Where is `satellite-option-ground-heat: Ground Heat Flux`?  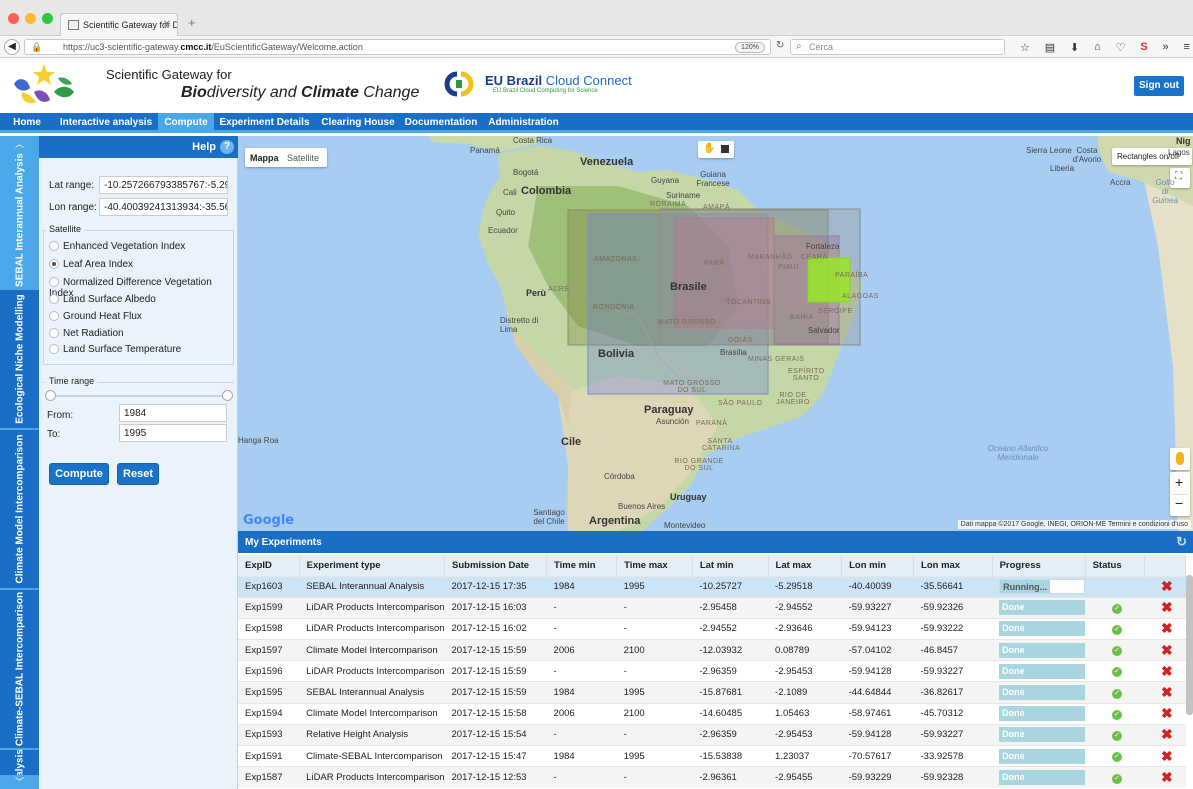
satellite-option-ground-heat: Ground Heat Flux is located at coordinates (95, 316).